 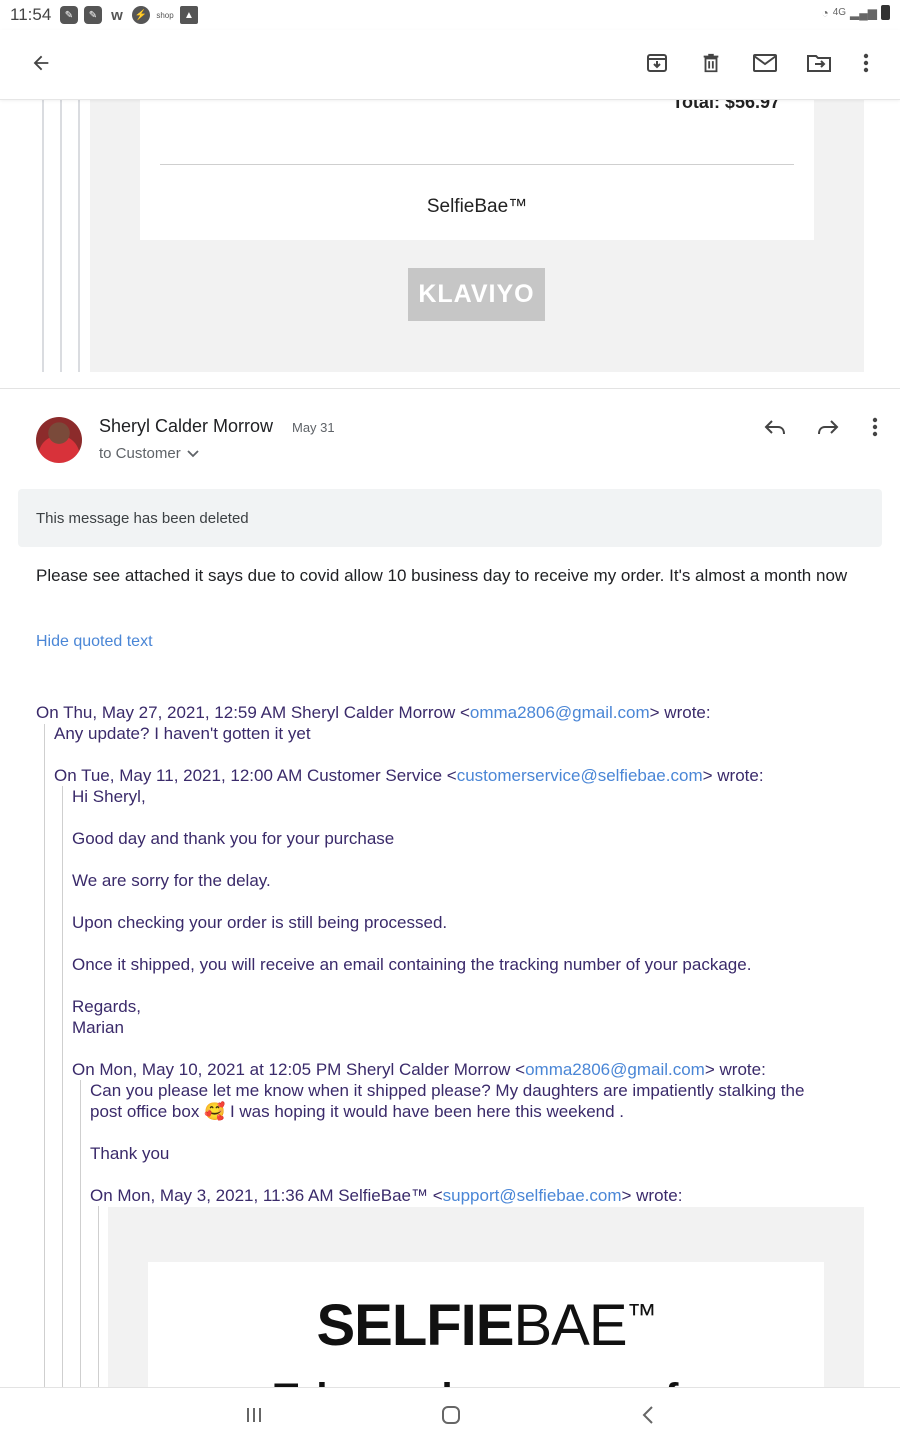 I want to click on wifi-icon: ◔, so click(x=825, y=12).